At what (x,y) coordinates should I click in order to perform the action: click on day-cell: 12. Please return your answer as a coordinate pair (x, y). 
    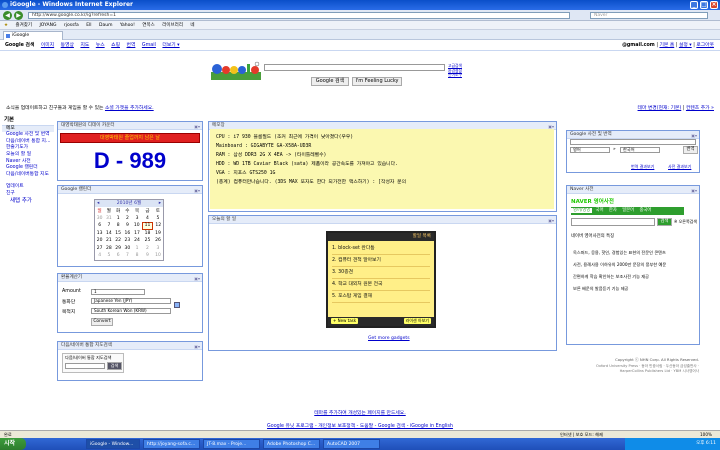
    Looking at the image, I should click on (158, 226).